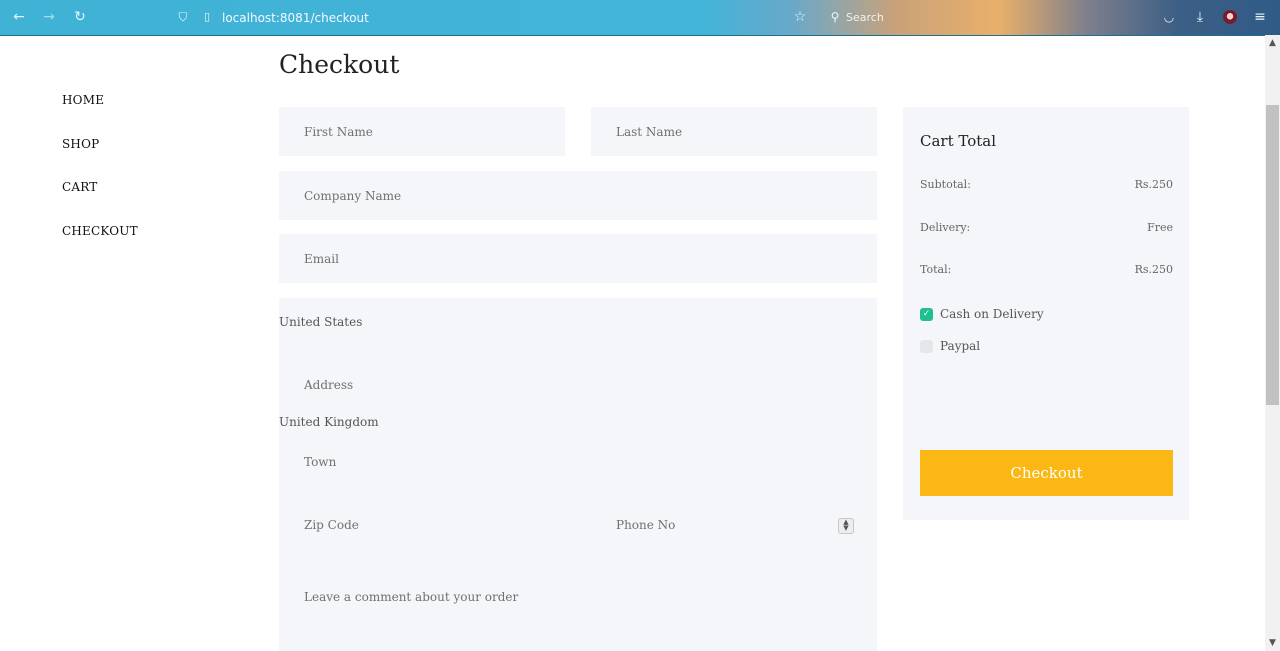 The image size is (1280, 651). Describe the element at coordinates (1153, 184) in the screenshot. I see `subtotal-value: Rs.250` at that location.